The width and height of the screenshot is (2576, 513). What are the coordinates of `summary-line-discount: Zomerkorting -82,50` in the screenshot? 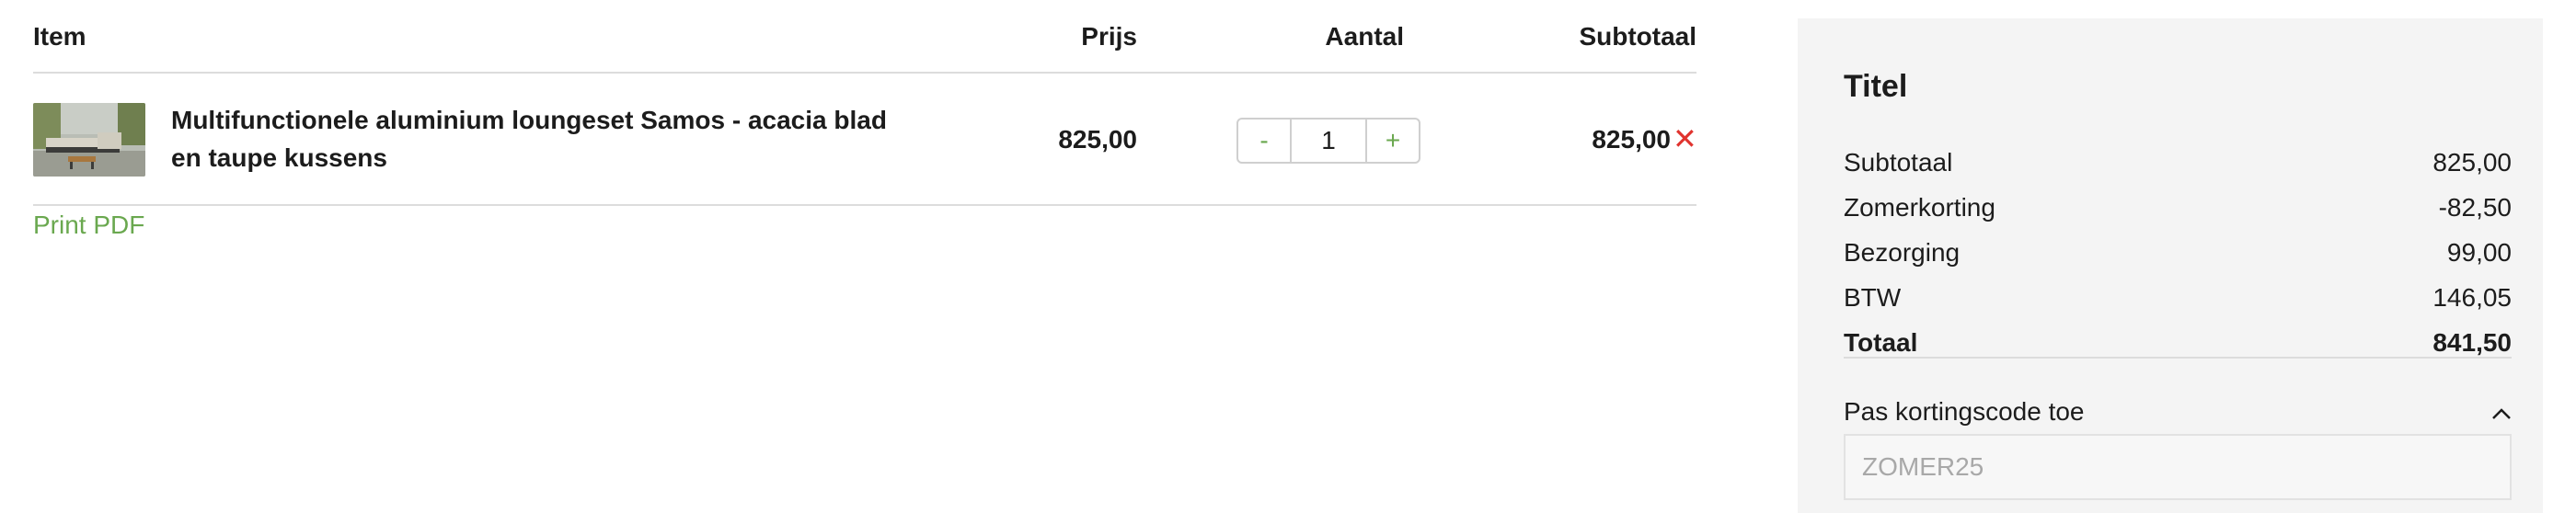 It's located at (2178, 207).